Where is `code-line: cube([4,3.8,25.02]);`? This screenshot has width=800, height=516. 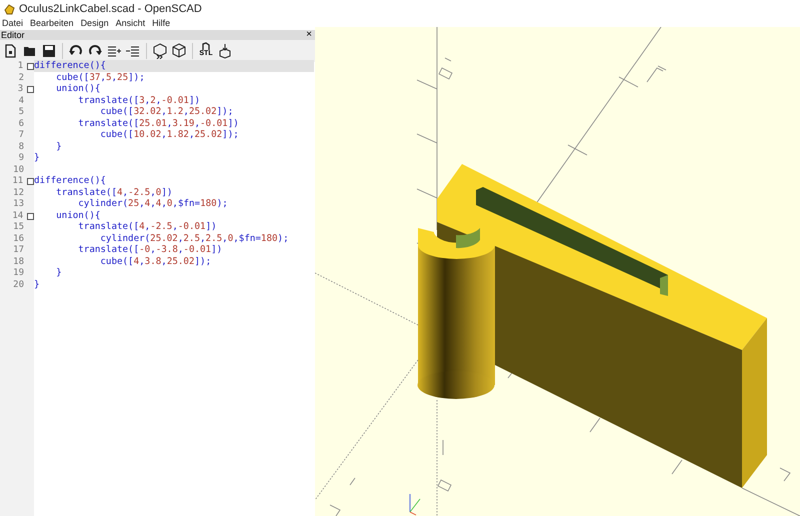
code-line: cube([4,3.8,25.02]); is located at coordinates (155, 261).